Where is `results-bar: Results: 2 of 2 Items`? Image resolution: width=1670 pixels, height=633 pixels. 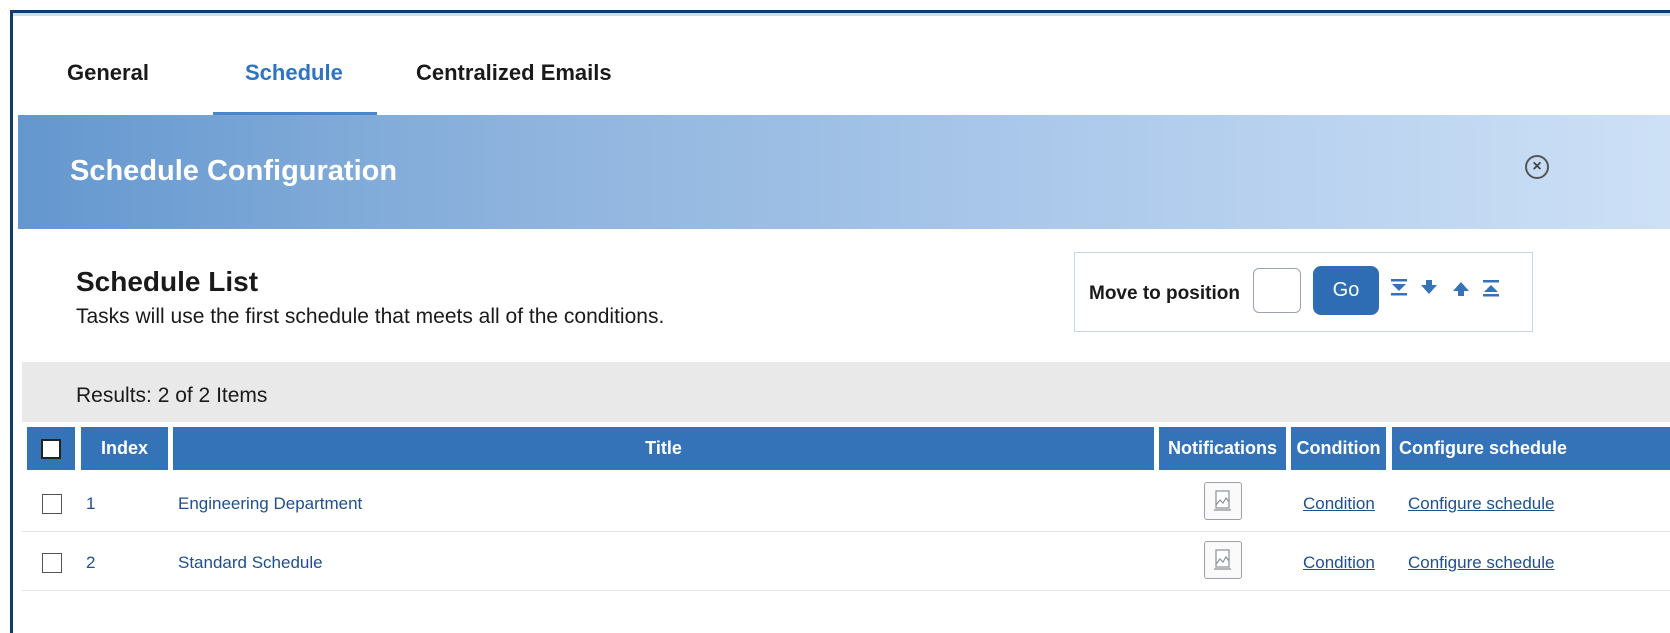
results-bar: Results: 2 of 2 Items is located at coordinates (846, 392).